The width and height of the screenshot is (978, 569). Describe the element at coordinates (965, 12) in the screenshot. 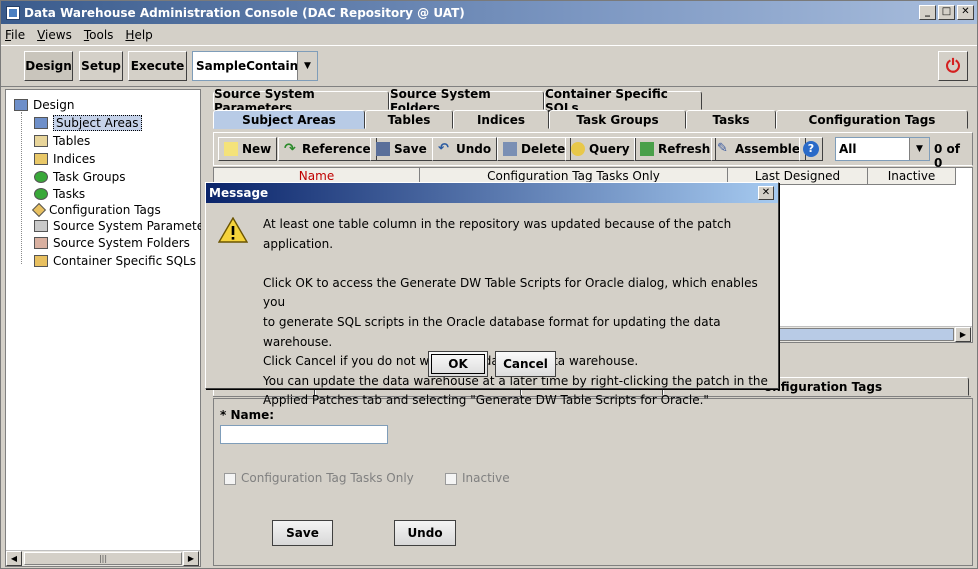

I see `close-button: ✕` at that location.